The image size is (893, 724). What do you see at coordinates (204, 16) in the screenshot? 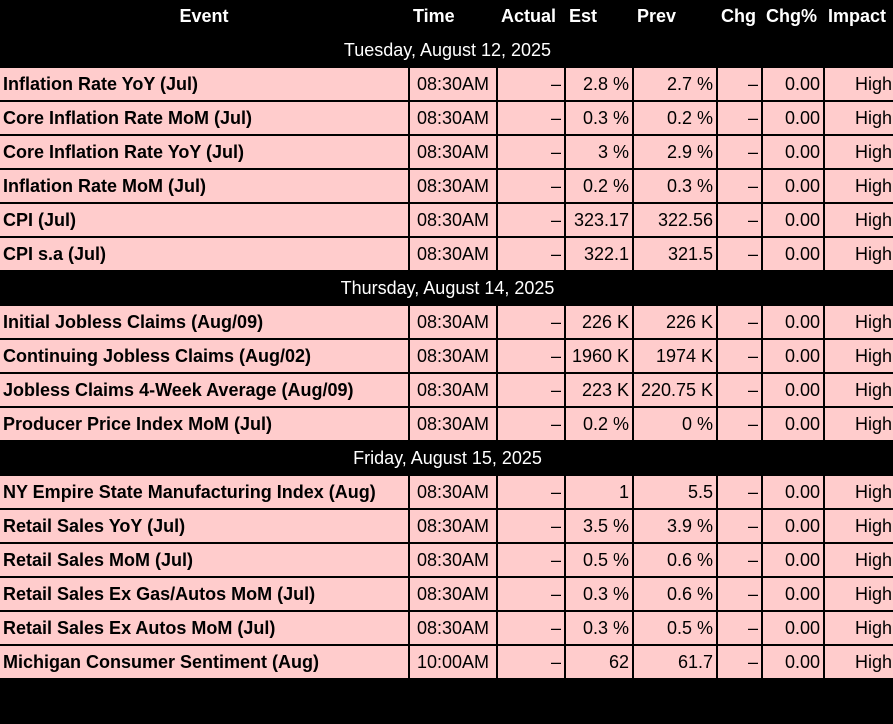
I see `header-event: Event` at bounding box center [204, 16].